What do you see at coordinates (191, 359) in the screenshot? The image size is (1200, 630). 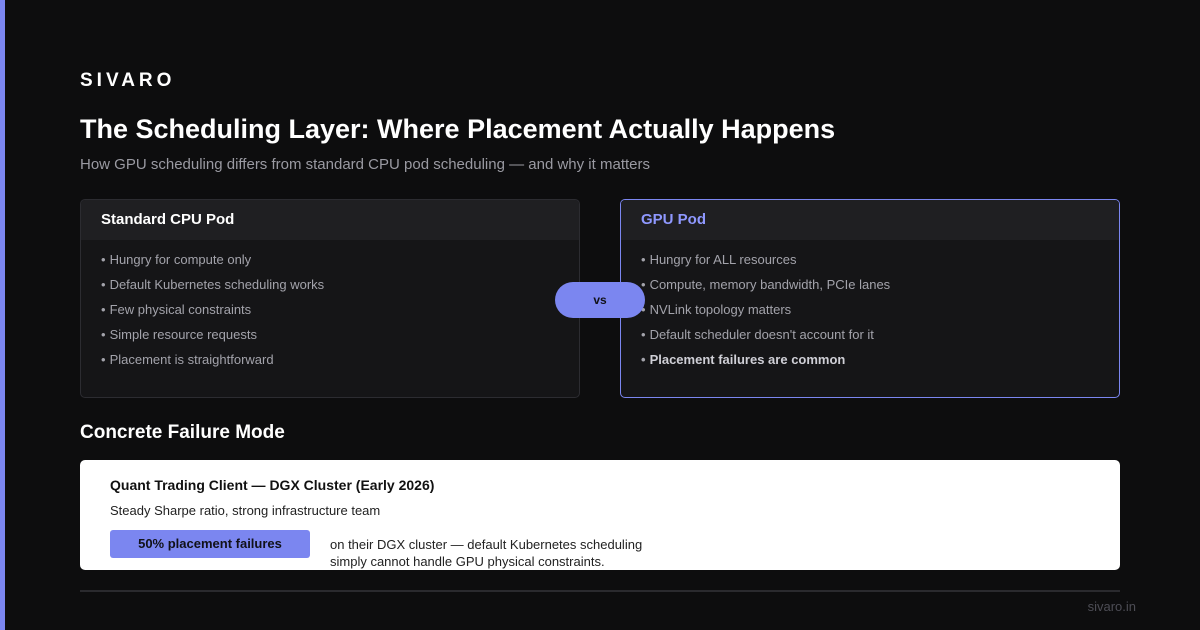 I see `list-item-text: Placement is straightforward` at bounding box center [191, 359].